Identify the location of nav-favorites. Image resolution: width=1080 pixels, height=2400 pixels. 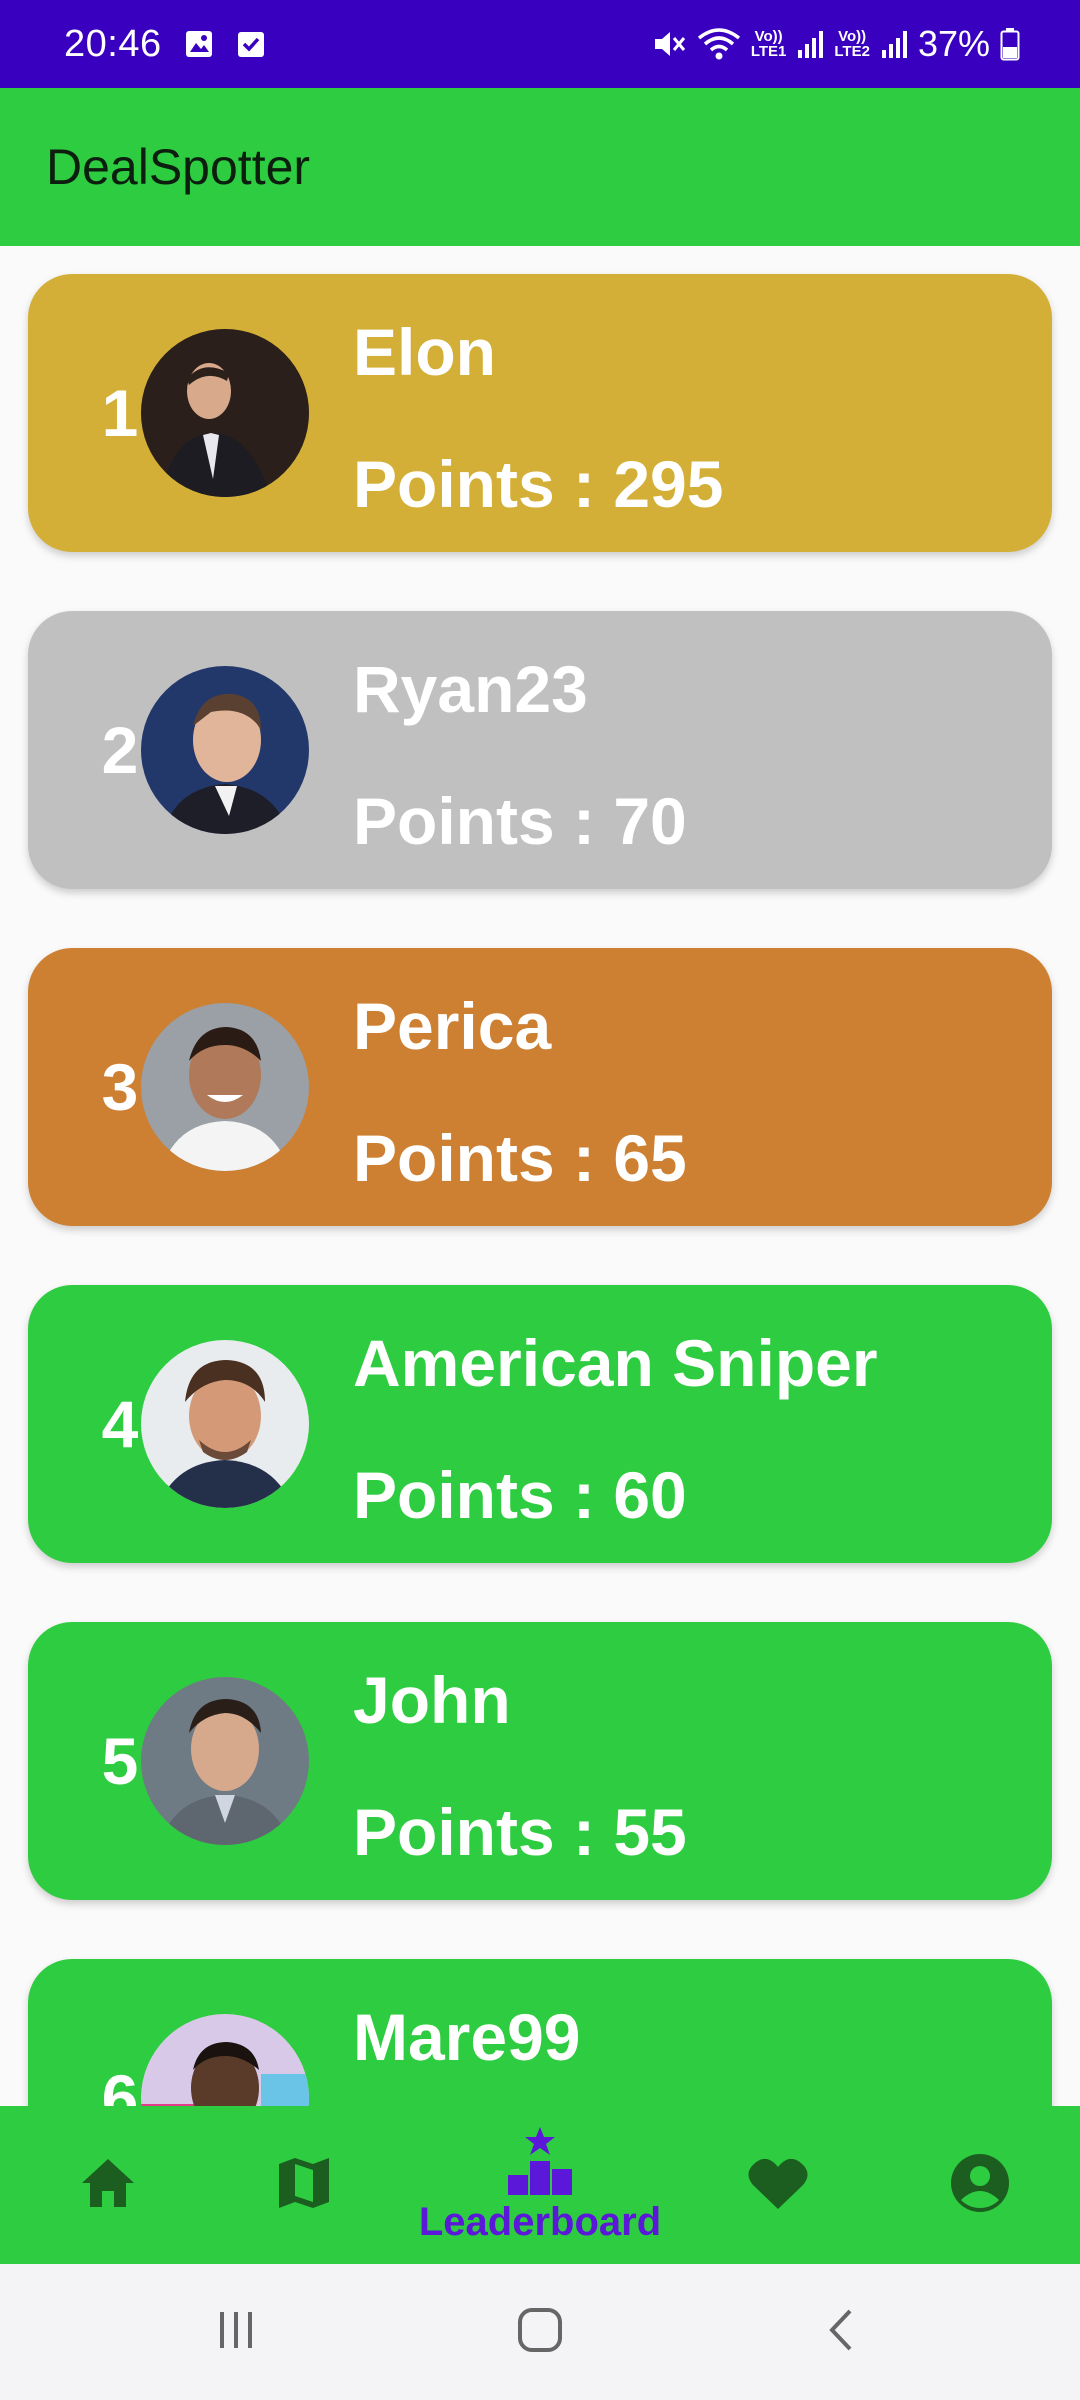
(778, 2185).